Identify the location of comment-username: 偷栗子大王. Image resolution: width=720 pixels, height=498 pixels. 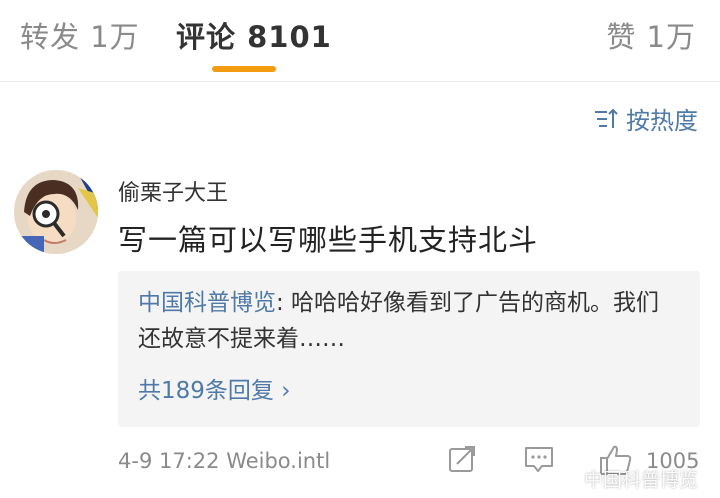
(173, 191).